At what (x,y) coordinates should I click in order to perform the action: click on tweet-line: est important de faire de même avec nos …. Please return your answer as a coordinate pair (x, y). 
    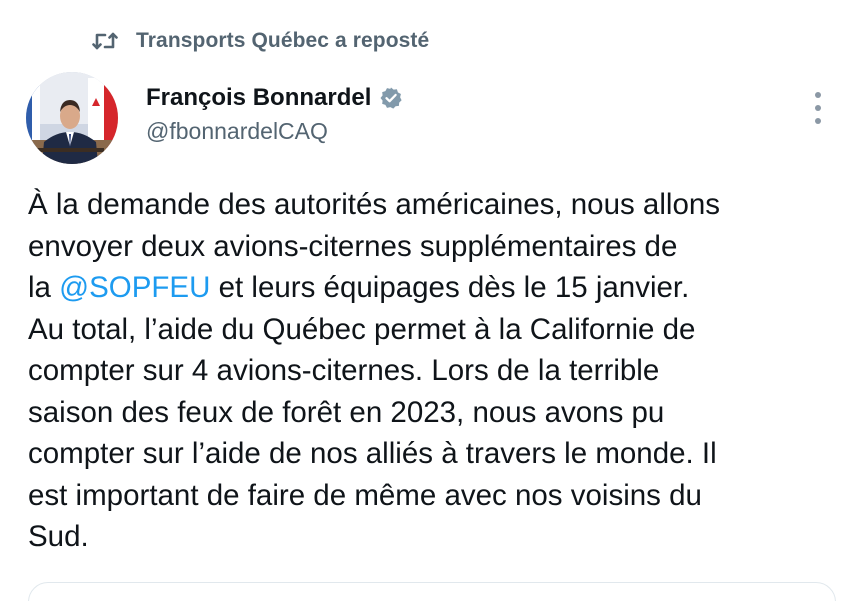
    Looking at the image, I should click on (365, 495).